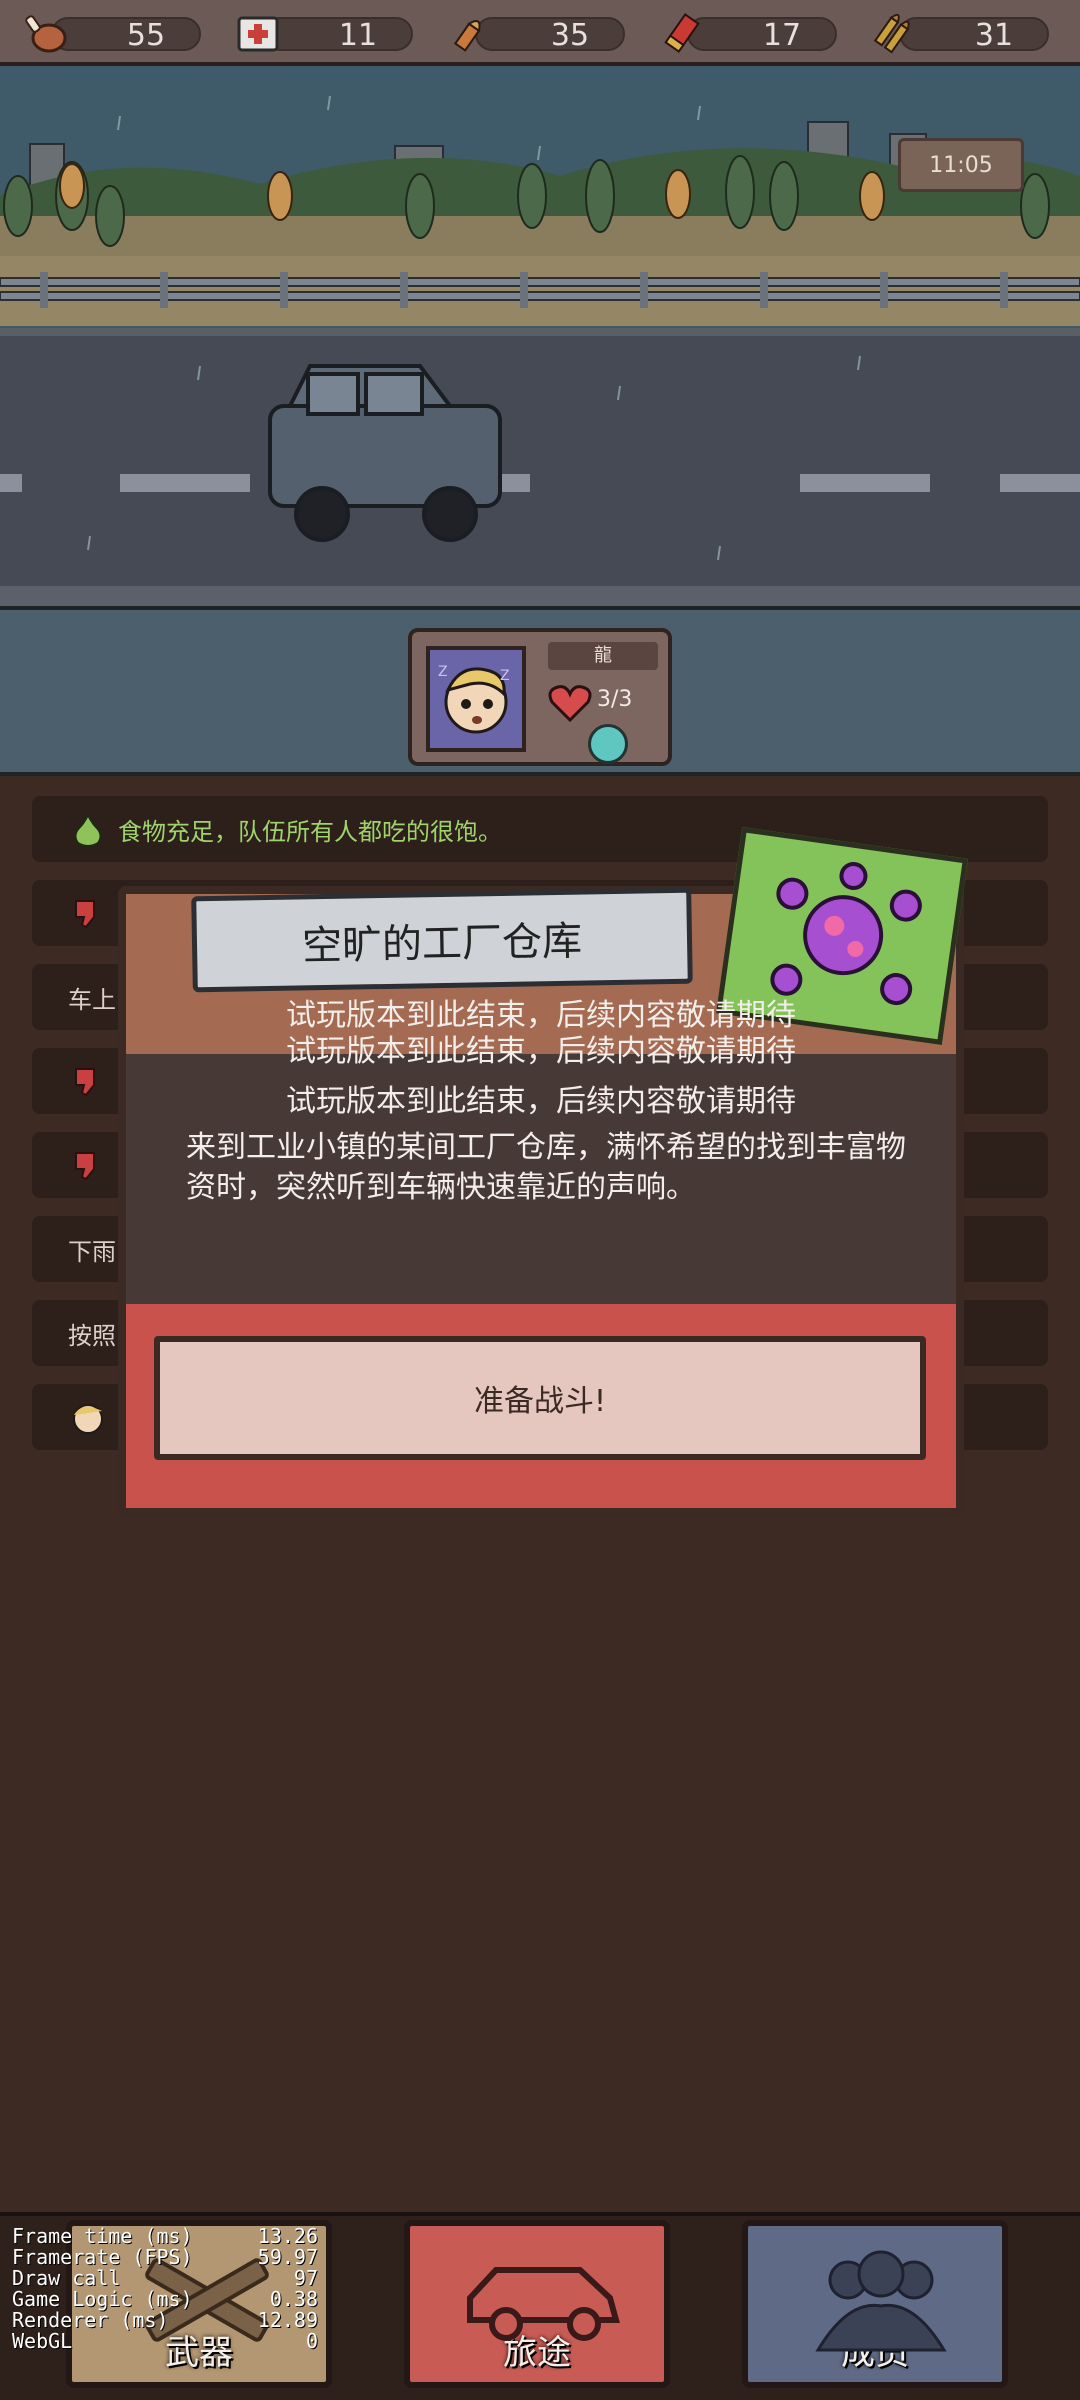  Describe the element at coordinates (165, 2278) in the screenshot. I see `stat-row: Draw call 97` at that location.